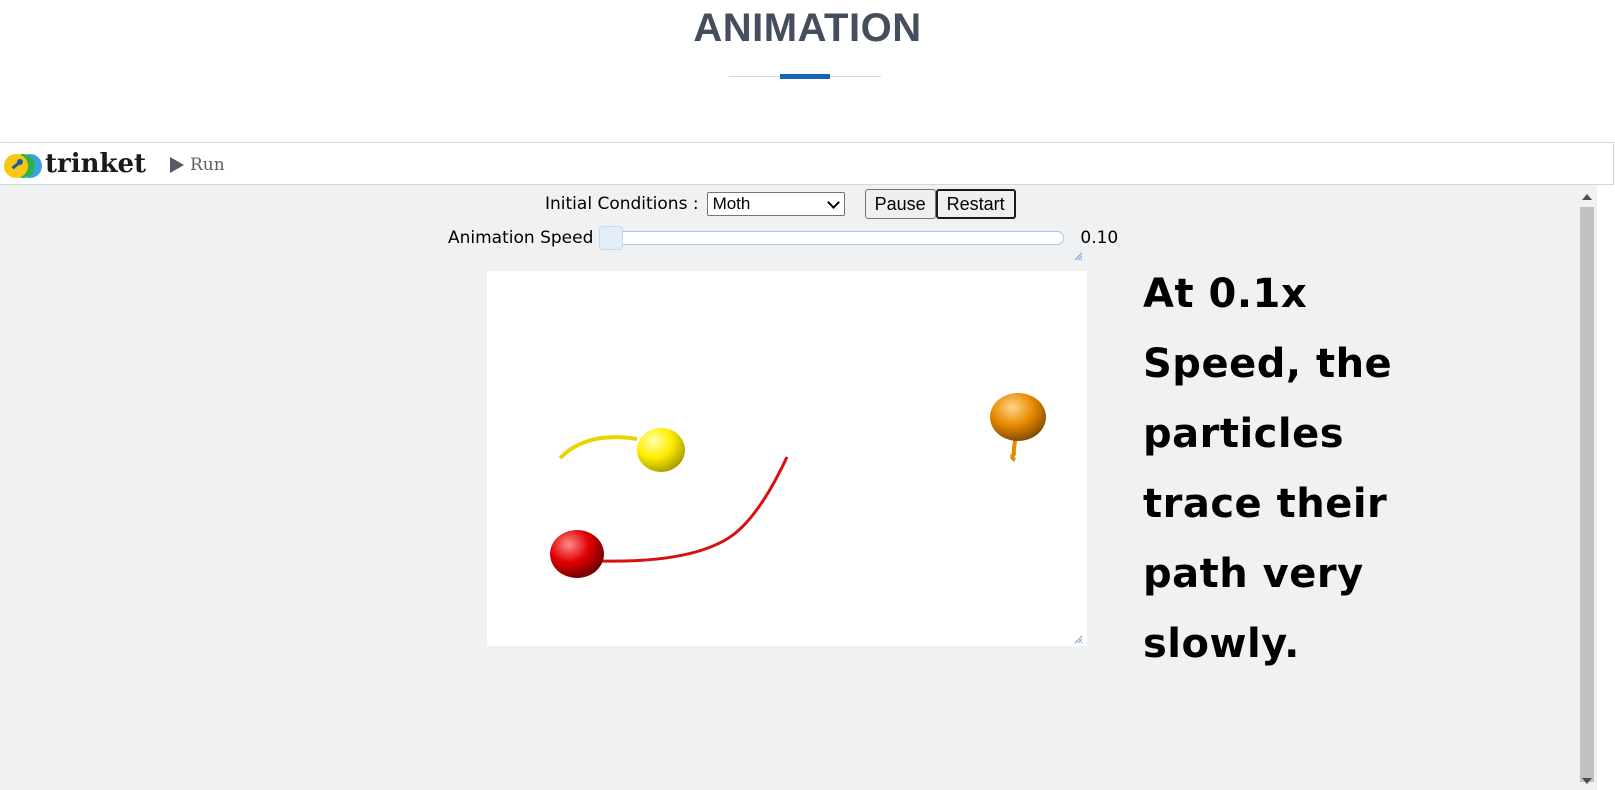  What do you see at coordinates (207, 165) in the screenshot?
I see `run-label: Run` at bounding box center [207, 165].